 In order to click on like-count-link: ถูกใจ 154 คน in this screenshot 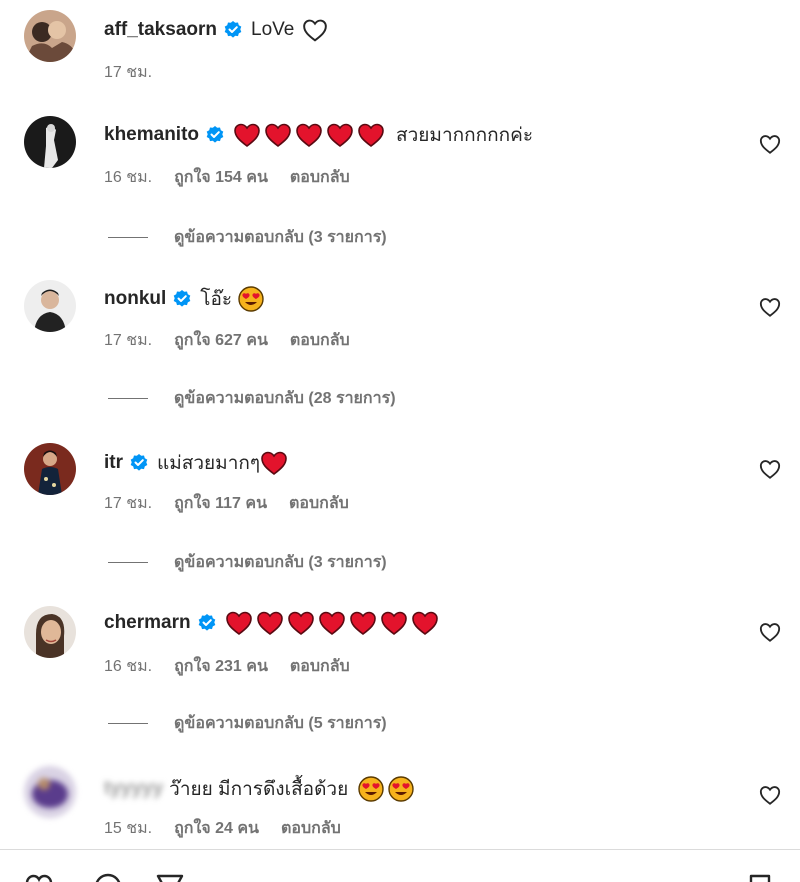, I will do `click(221, 177)`.